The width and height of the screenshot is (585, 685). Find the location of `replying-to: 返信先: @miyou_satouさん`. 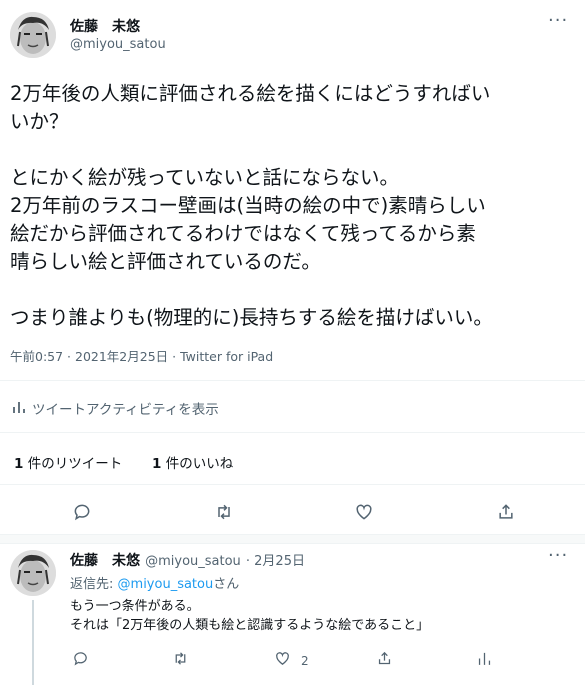

replying-to: 返信先: @miyou_satouさん is located at coordinates (154, 582).